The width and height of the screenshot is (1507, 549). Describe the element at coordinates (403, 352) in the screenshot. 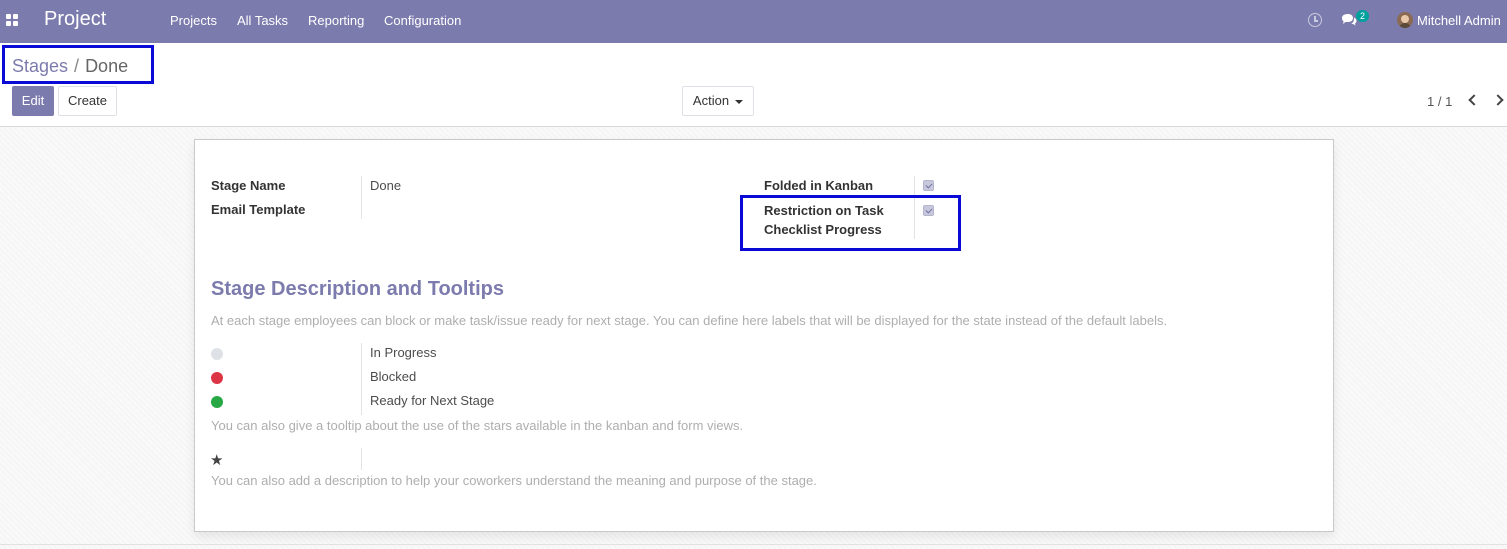

I see `legend-normal-field: In Progress` at that location.